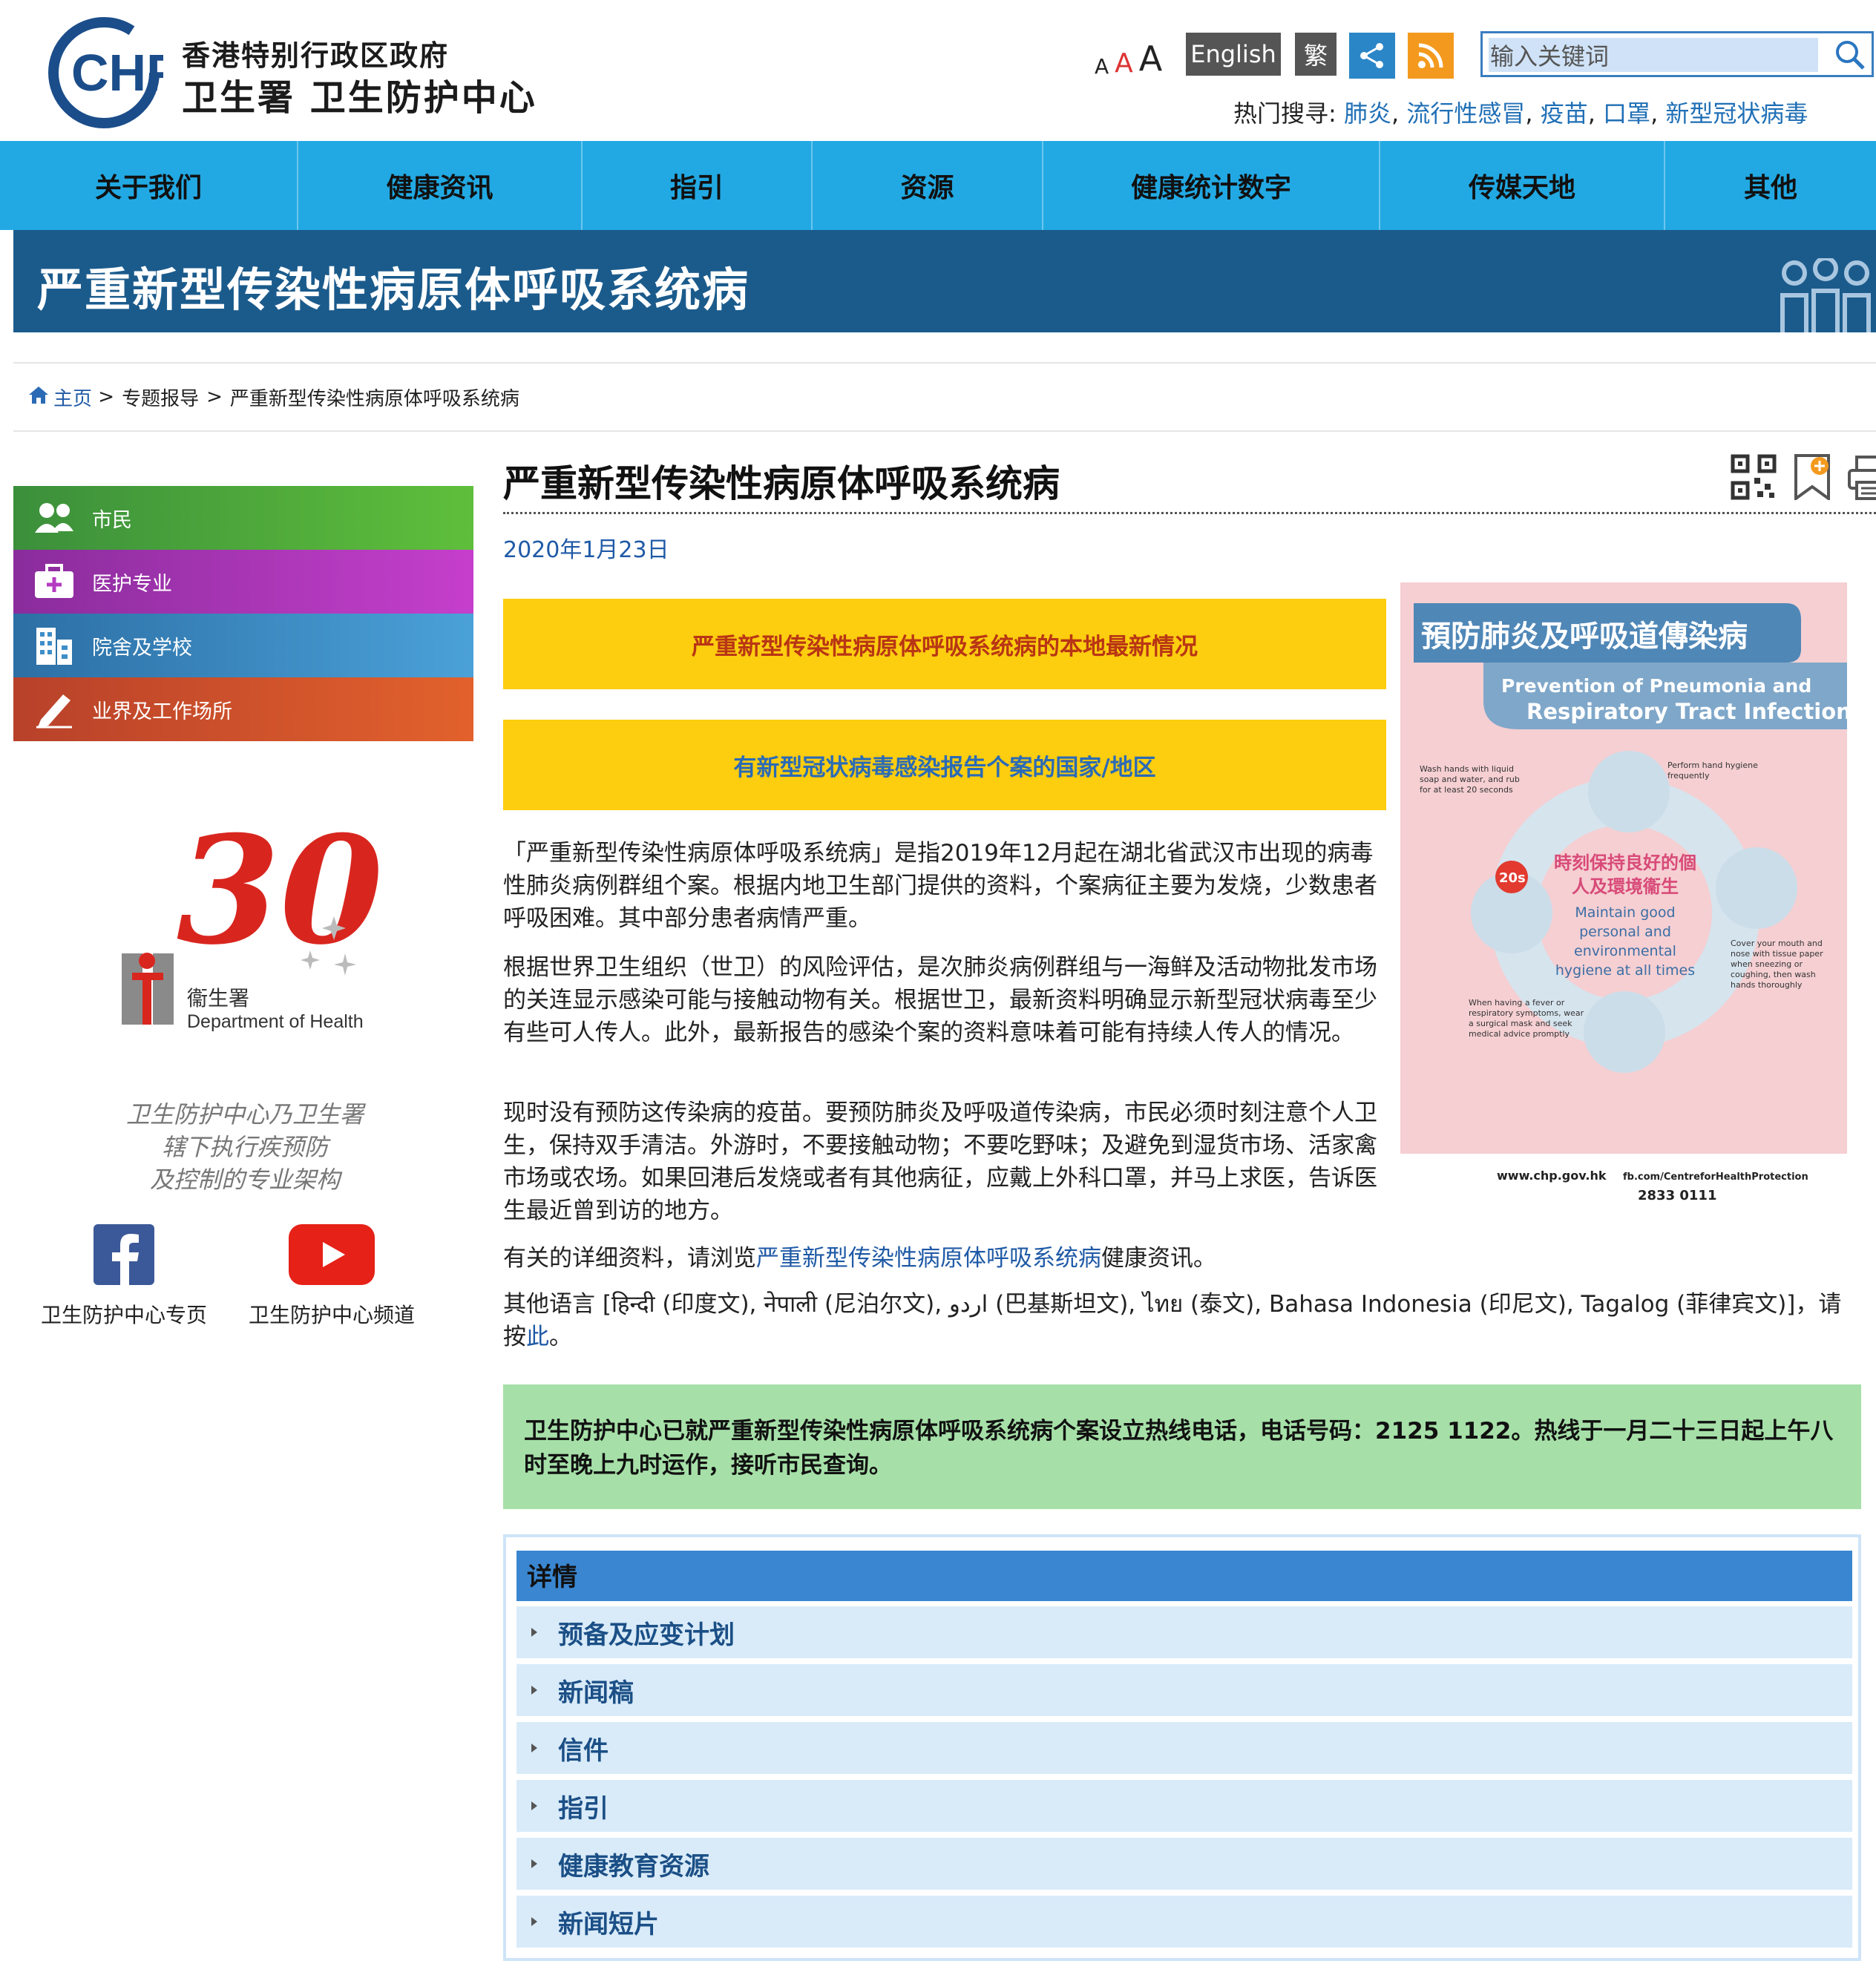 This screenshot has width=1876, height=1978. I want to click on sidebar-item-label: 医护专业, so click(132, 584).